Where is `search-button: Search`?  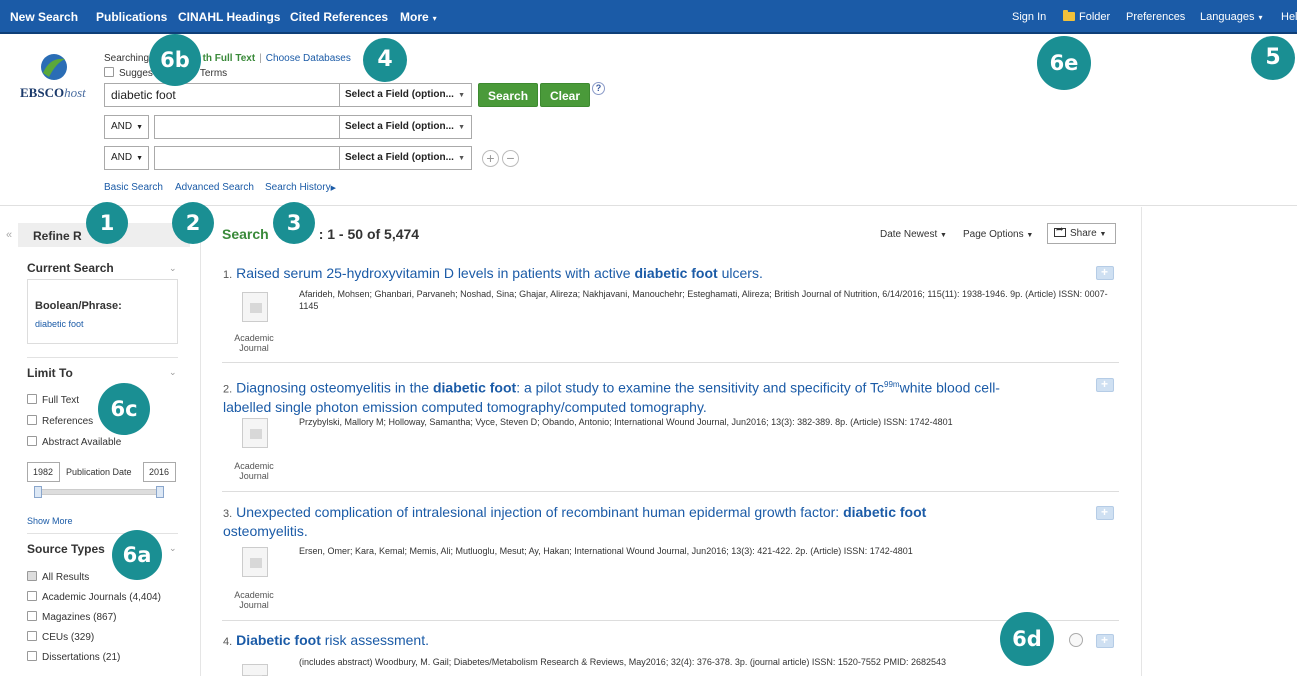
search-button: Search is located at coordinates (508, 95).